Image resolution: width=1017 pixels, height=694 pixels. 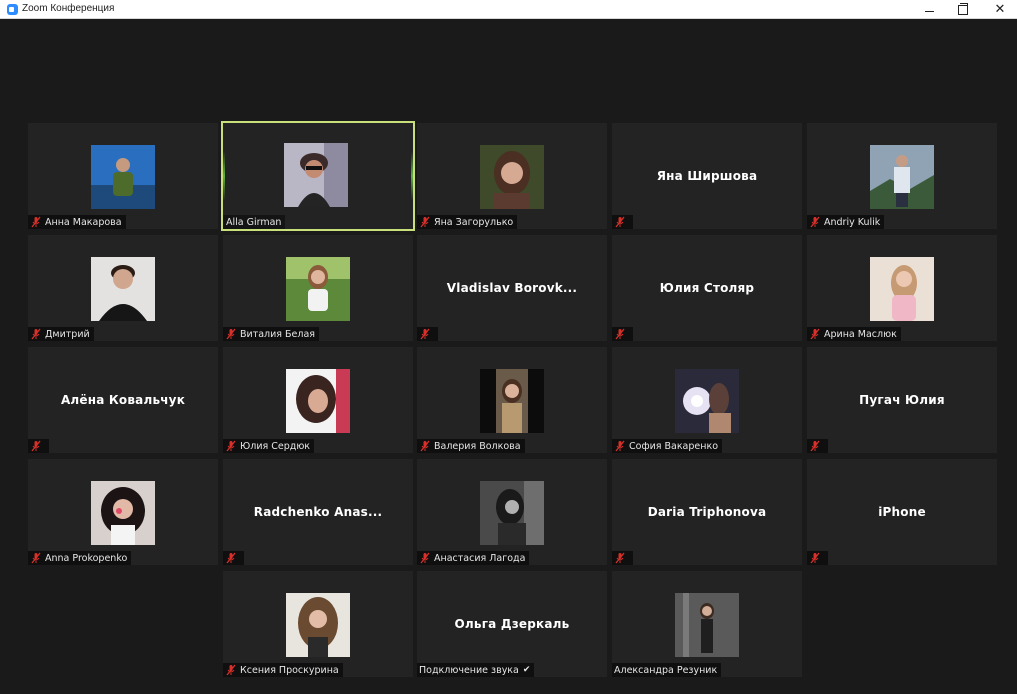 What do you see at coordinates (480, 558) in the screenshot?
I see `participant-name: Анастасия Лагода` at bounding box center [480, 558].